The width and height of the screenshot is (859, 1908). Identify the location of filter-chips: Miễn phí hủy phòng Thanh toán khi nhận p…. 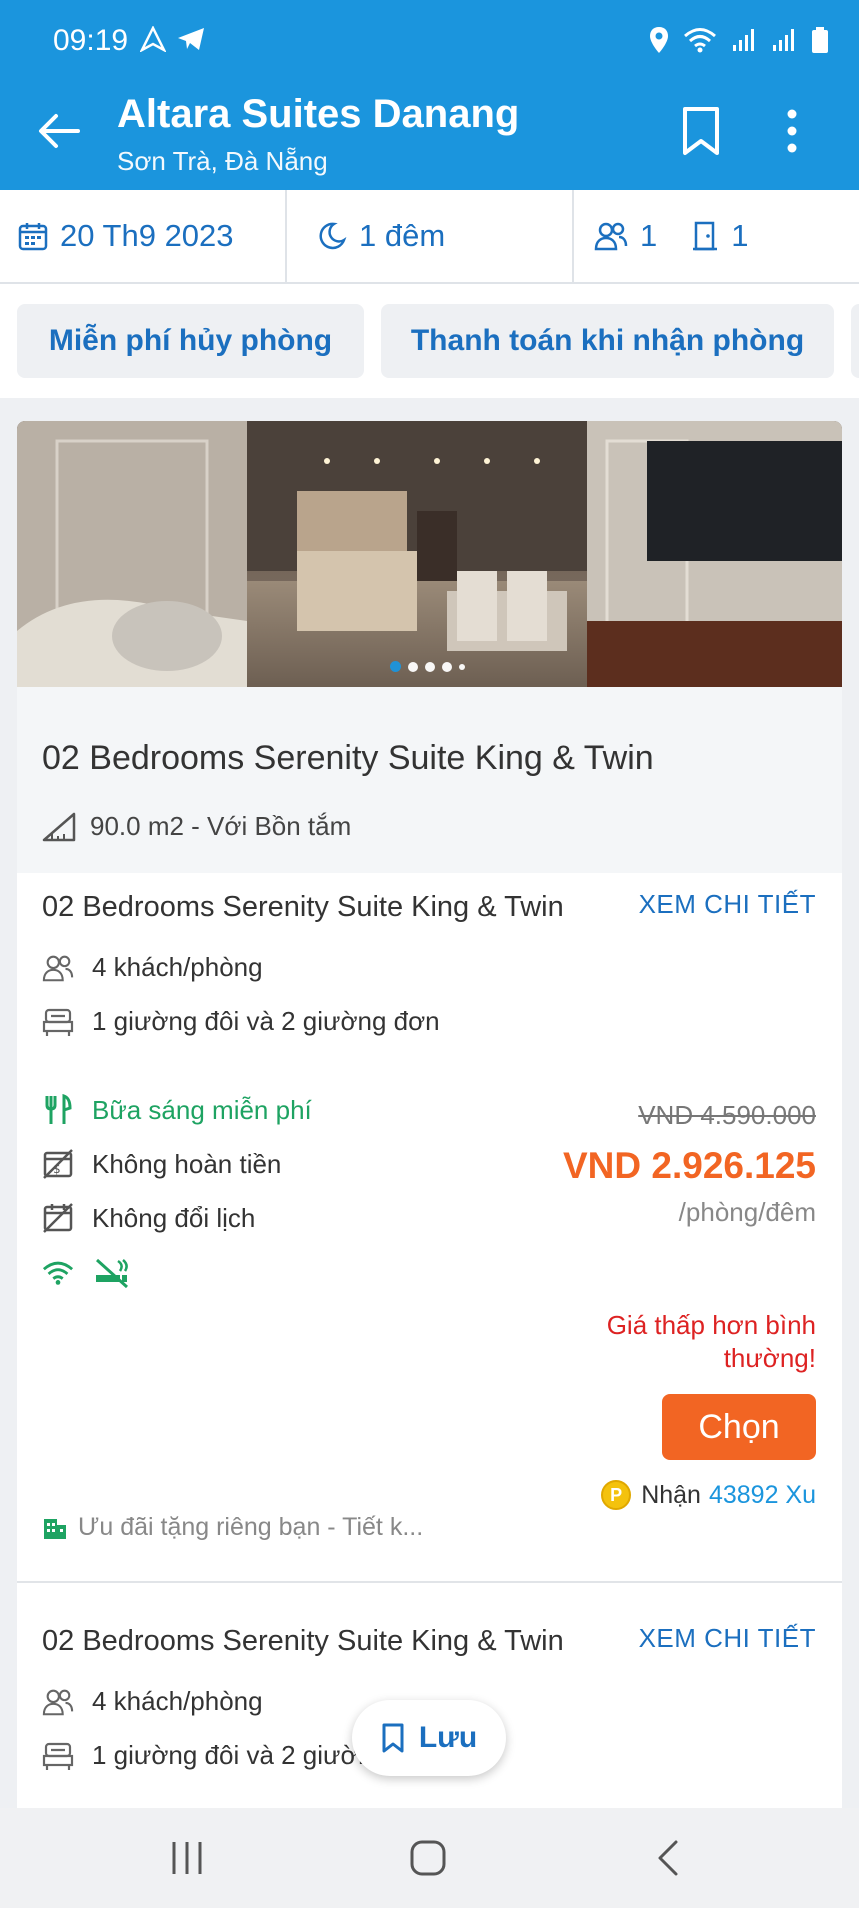
(429, 341).